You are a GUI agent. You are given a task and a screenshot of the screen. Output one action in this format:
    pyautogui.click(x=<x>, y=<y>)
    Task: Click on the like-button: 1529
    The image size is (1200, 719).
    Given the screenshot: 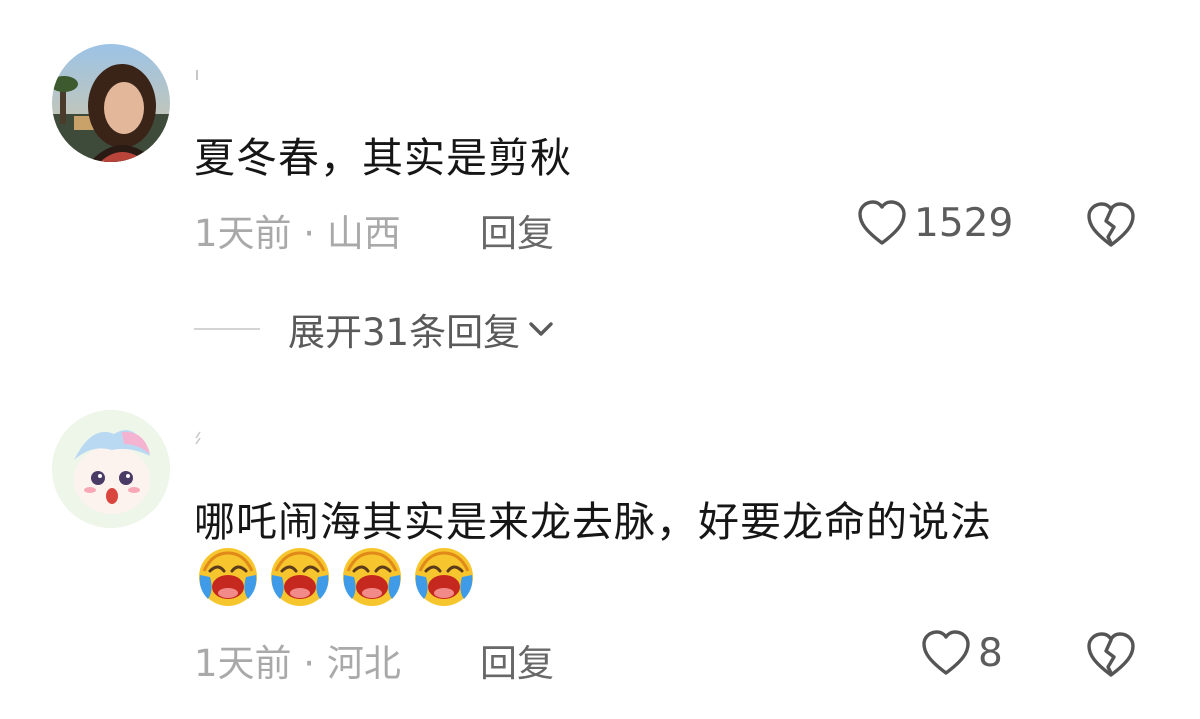 What is the action you would take?
    pyautogui.click(x=934, y=223)
    